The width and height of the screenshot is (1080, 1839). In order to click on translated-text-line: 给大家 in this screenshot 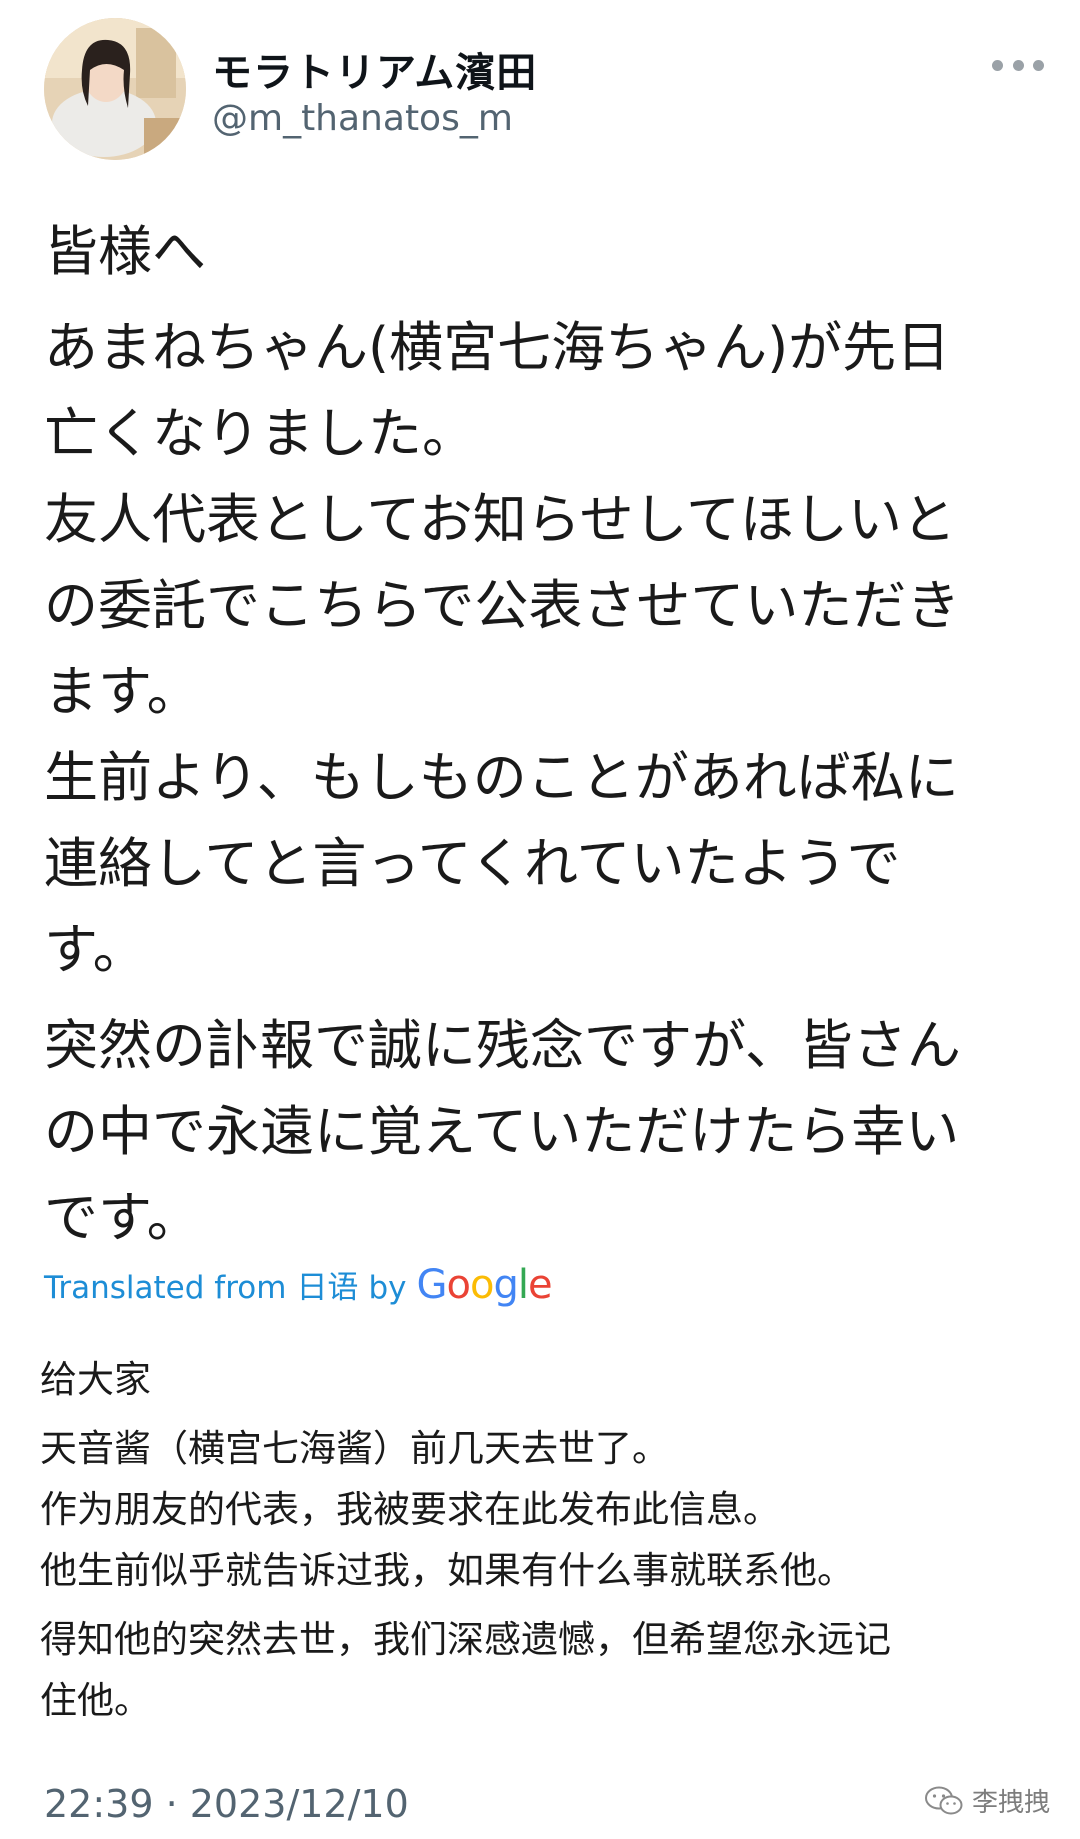, I will do `click(95, 1379)`.